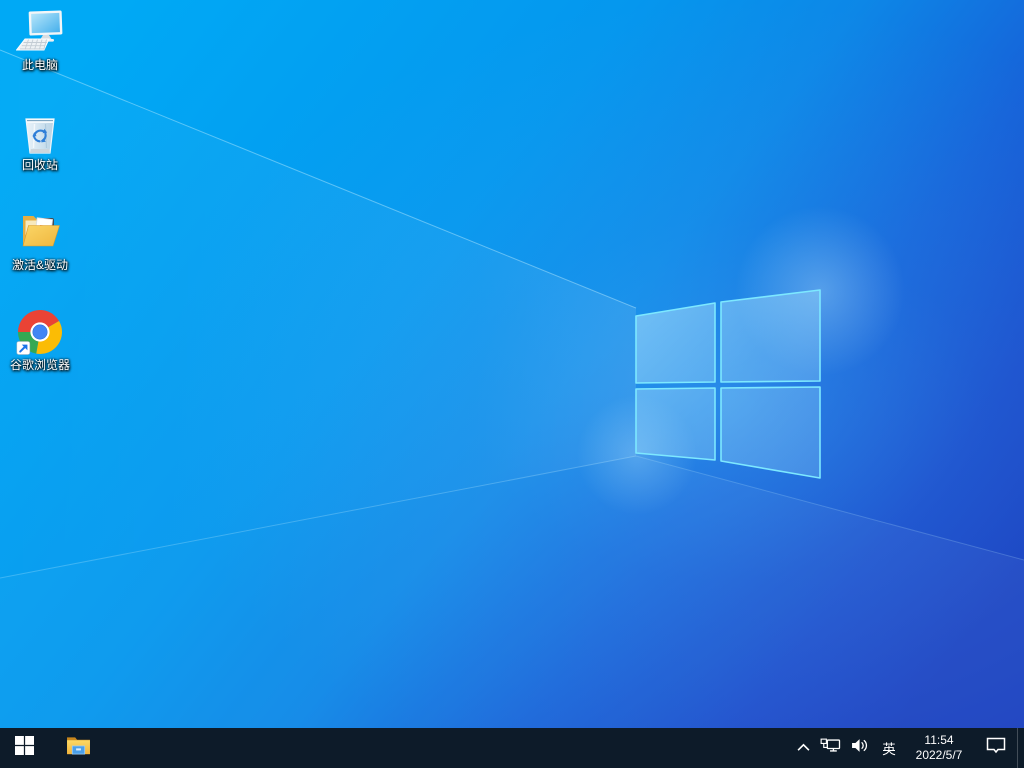 The height and width of the screenshot is (768, 1024). Describe the element at coordinates (23, 348) in the screenshot. I see `shortcut-arrow-icon` at that location.